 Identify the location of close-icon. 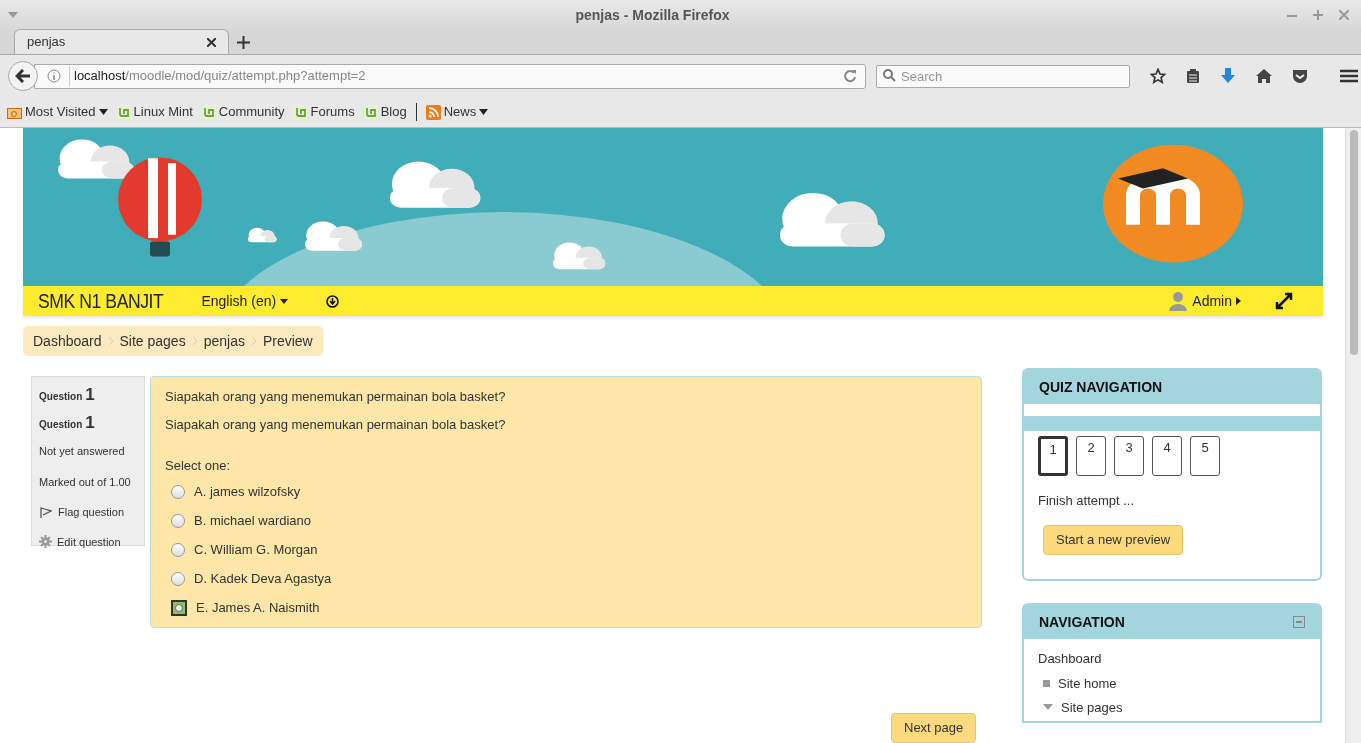
(211, 42).